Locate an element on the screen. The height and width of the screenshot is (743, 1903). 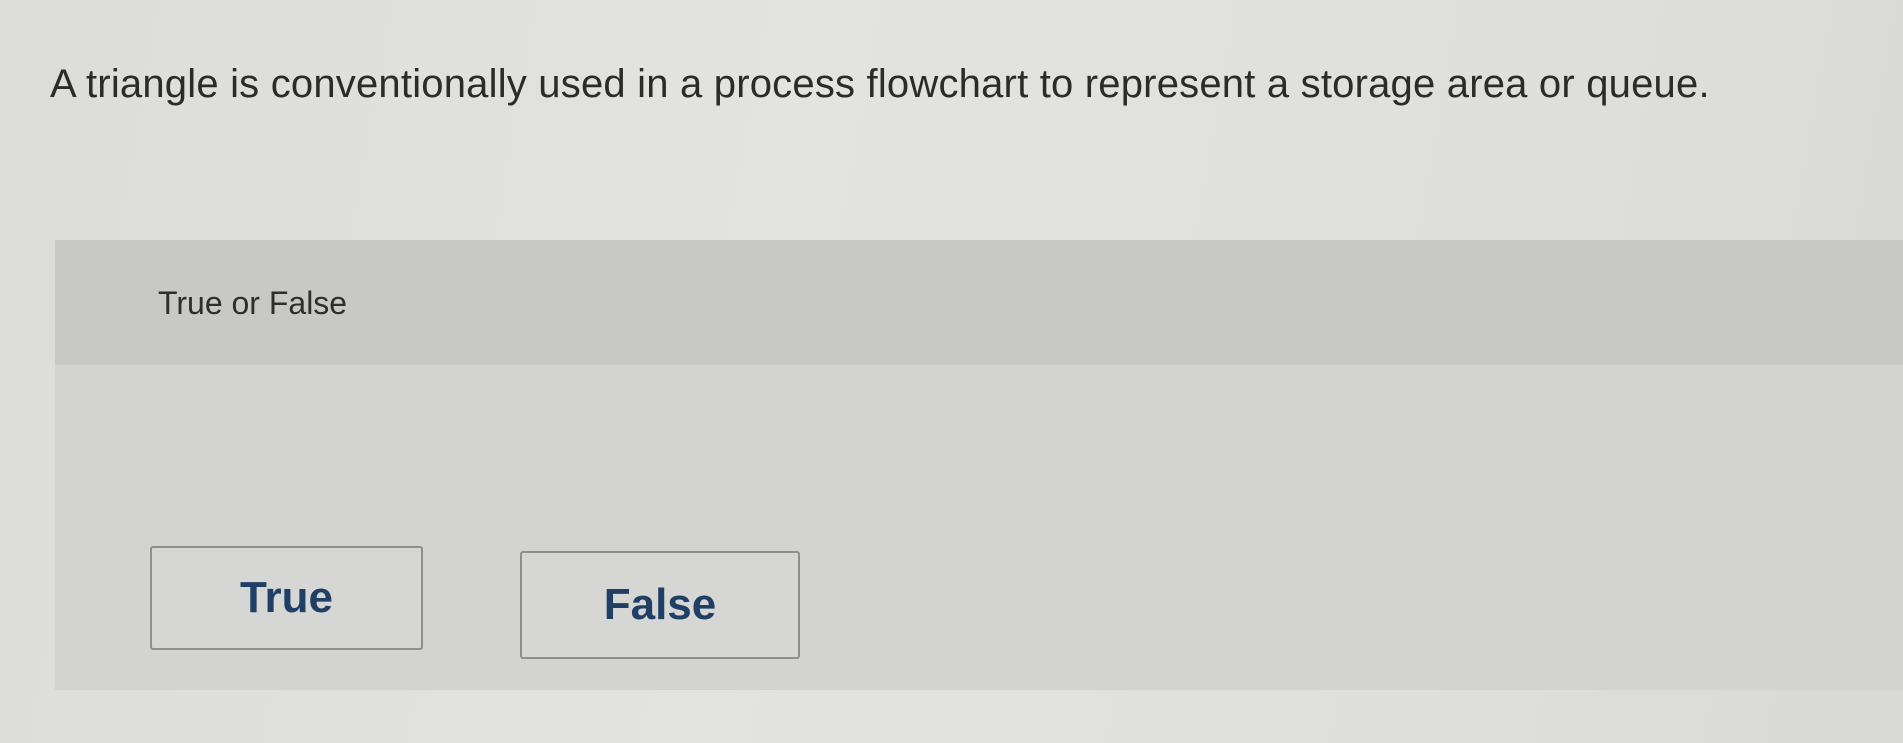
false-option-button: False is located at coordinates (660, 605).